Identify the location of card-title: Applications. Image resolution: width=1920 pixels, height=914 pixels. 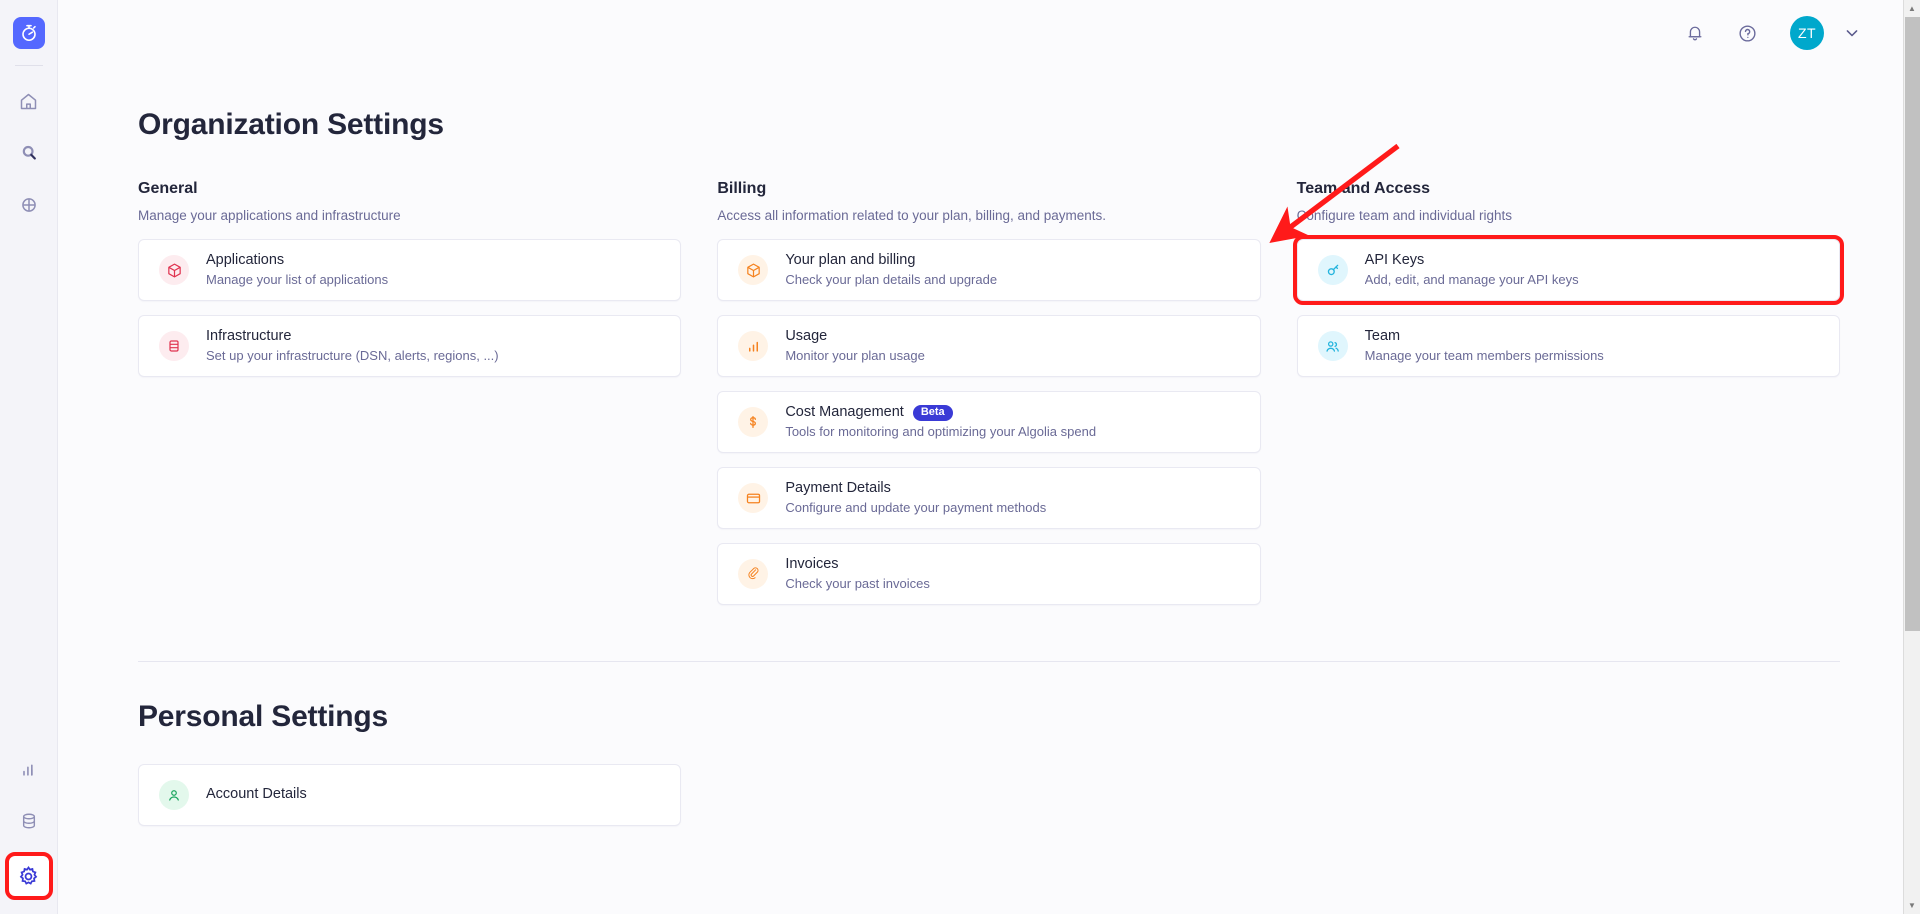
(297, 261).